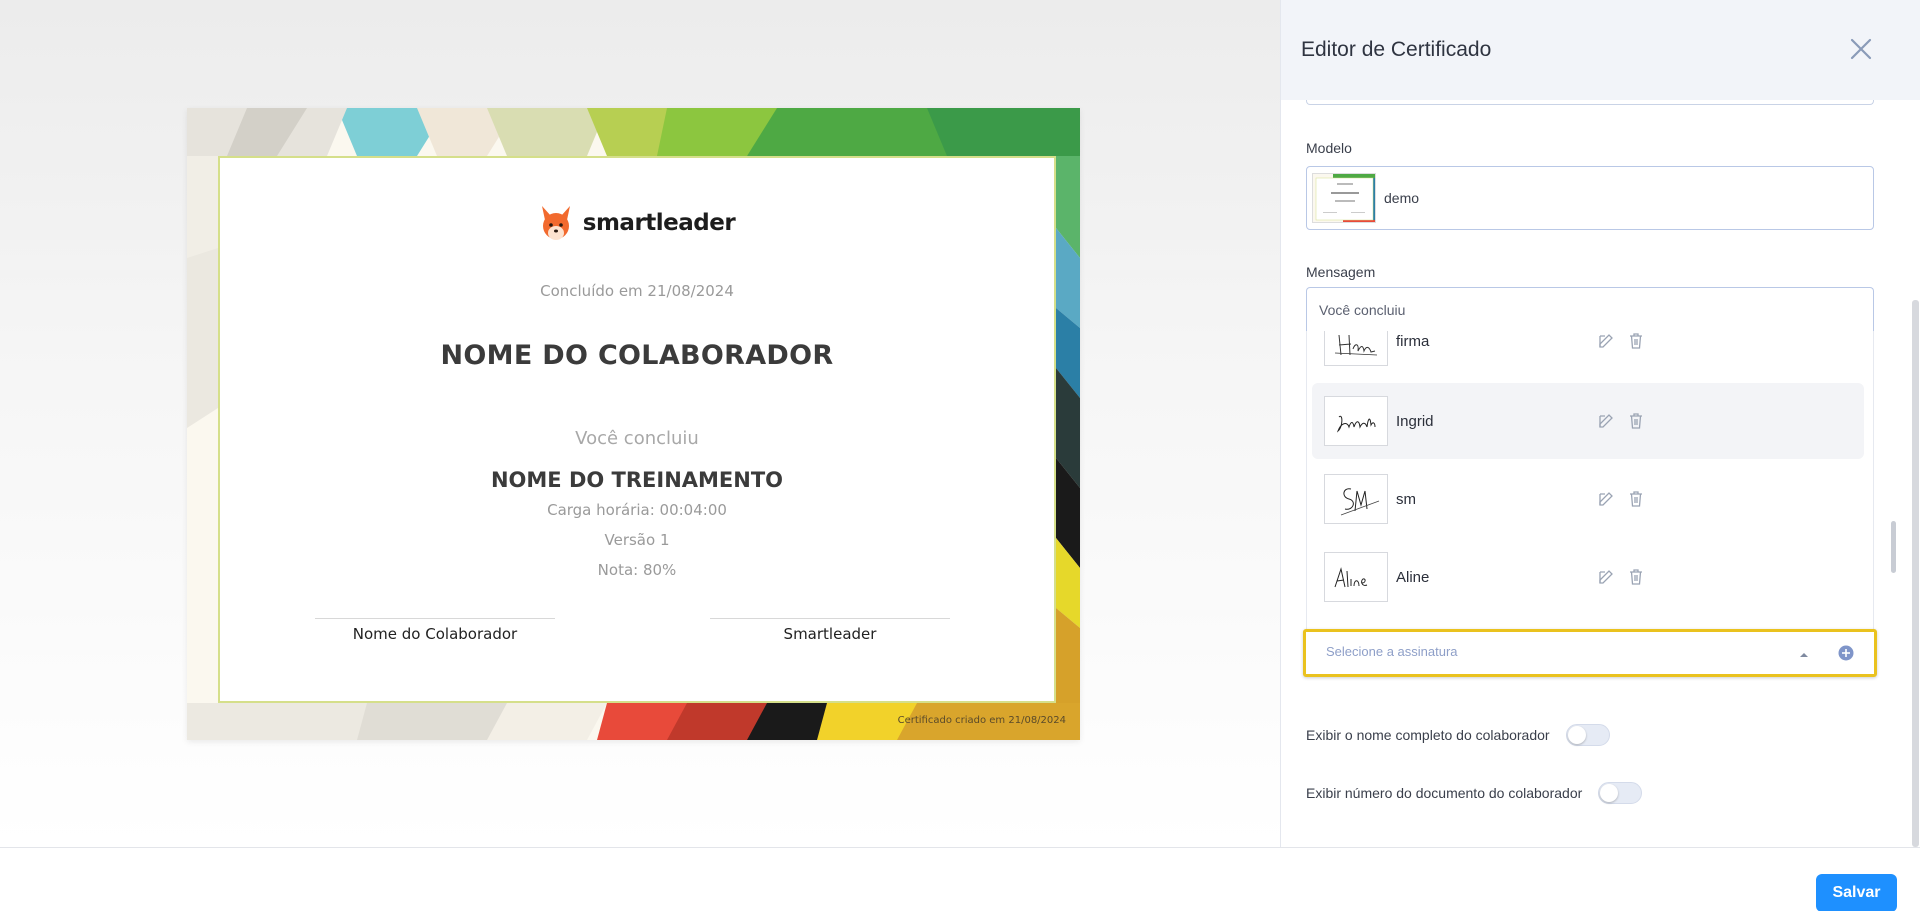  Describe the element at coordinates (1590, 198) in the screenshot. I see `model-select: demo` at that location.